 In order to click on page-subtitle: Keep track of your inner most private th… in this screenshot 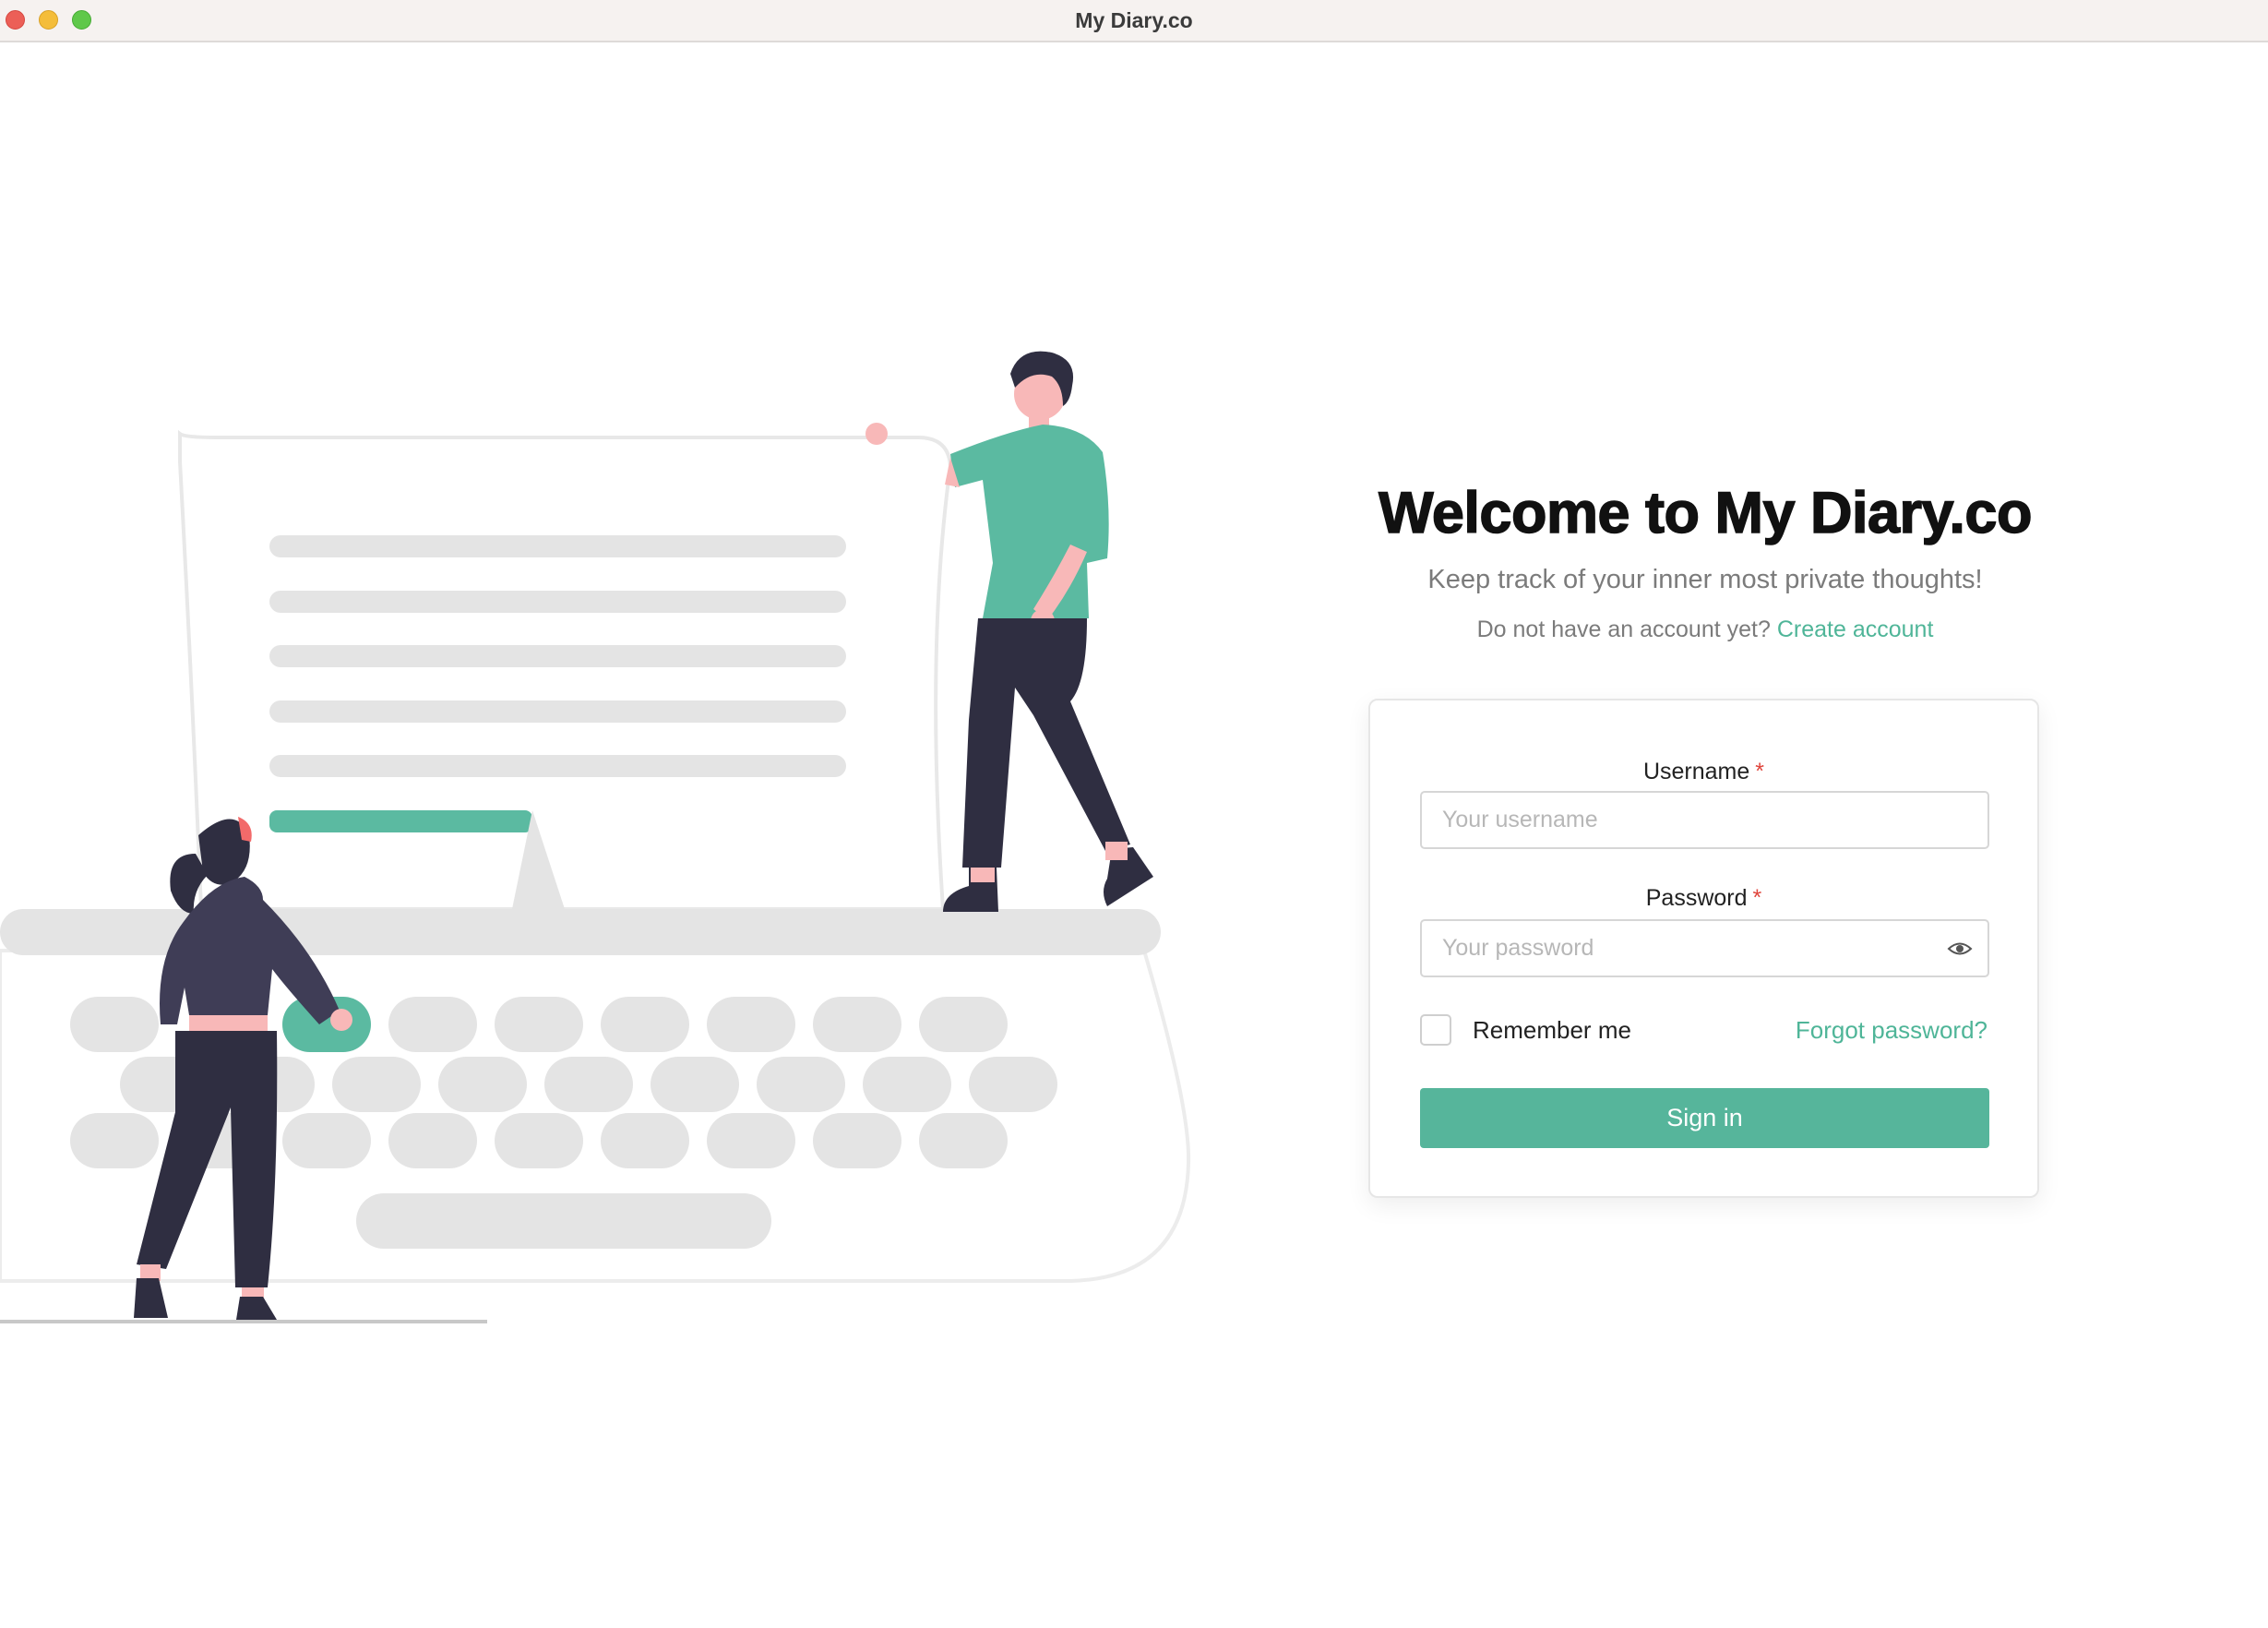, I will do `click(1705, 579)`.